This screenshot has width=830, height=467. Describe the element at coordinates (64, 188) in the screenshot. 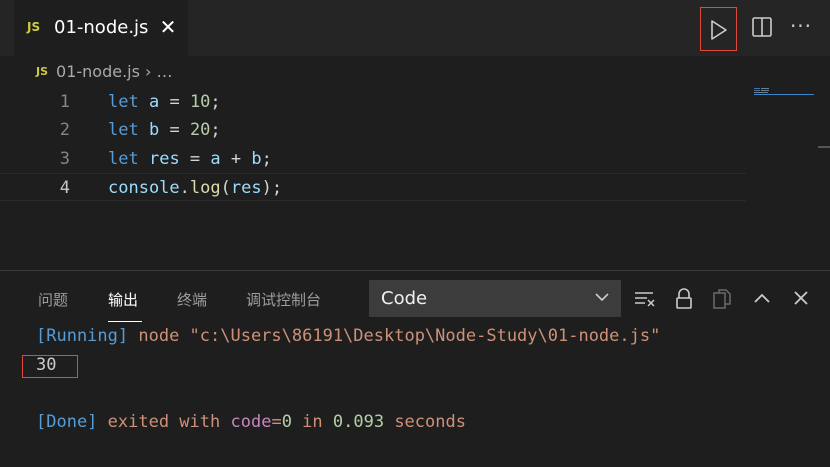

I see `line-number: 4` at that location.